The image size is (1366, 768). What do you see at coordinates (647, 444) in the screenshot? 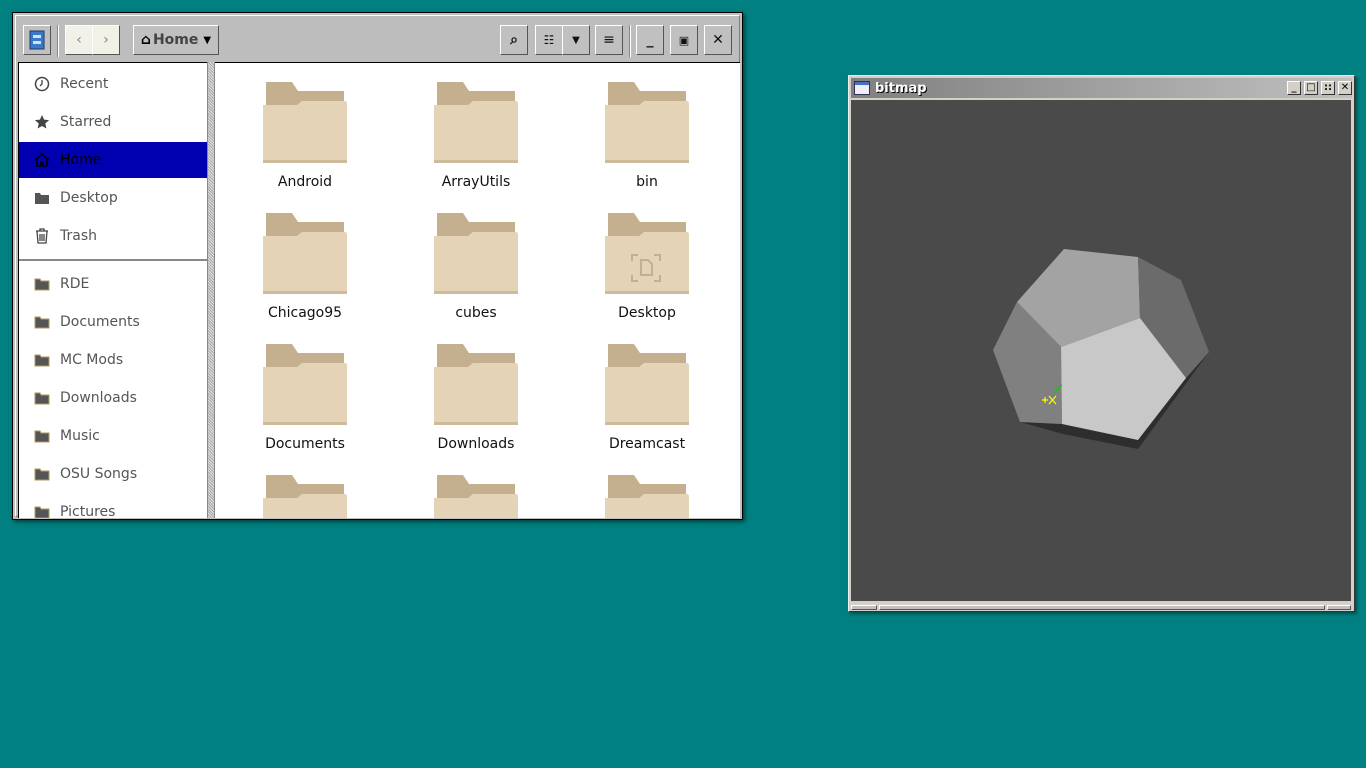
I see `folder-label: Dreamcast` at bounding box center [647, 444].